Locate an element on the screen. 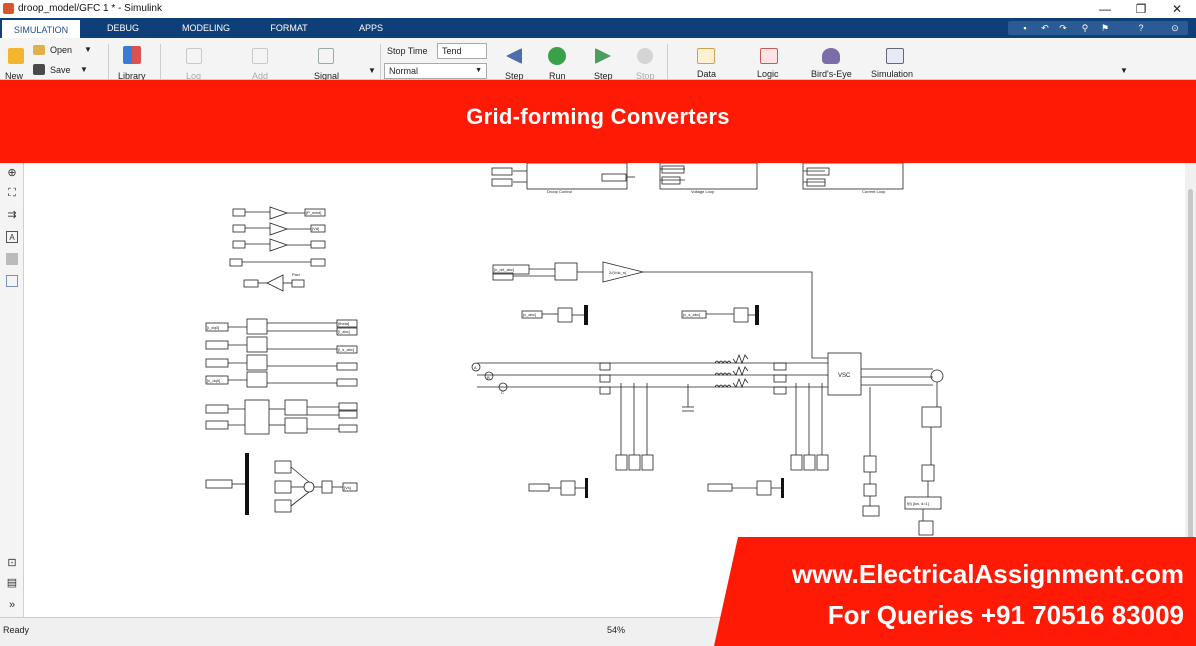 This screenshot has width=1196, height=646. watermark-website: www.ElectricalAssignment.com is located at coordinates (987, 574).